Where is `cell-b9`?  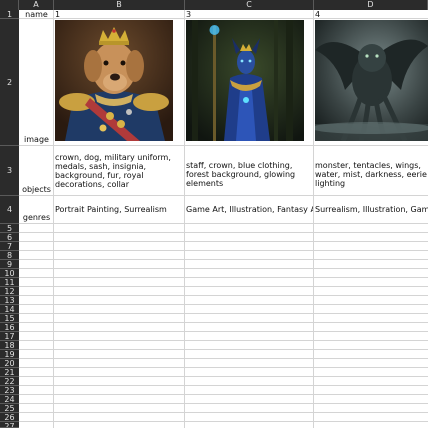
cell-b9 is located at coordinates (119, 264).